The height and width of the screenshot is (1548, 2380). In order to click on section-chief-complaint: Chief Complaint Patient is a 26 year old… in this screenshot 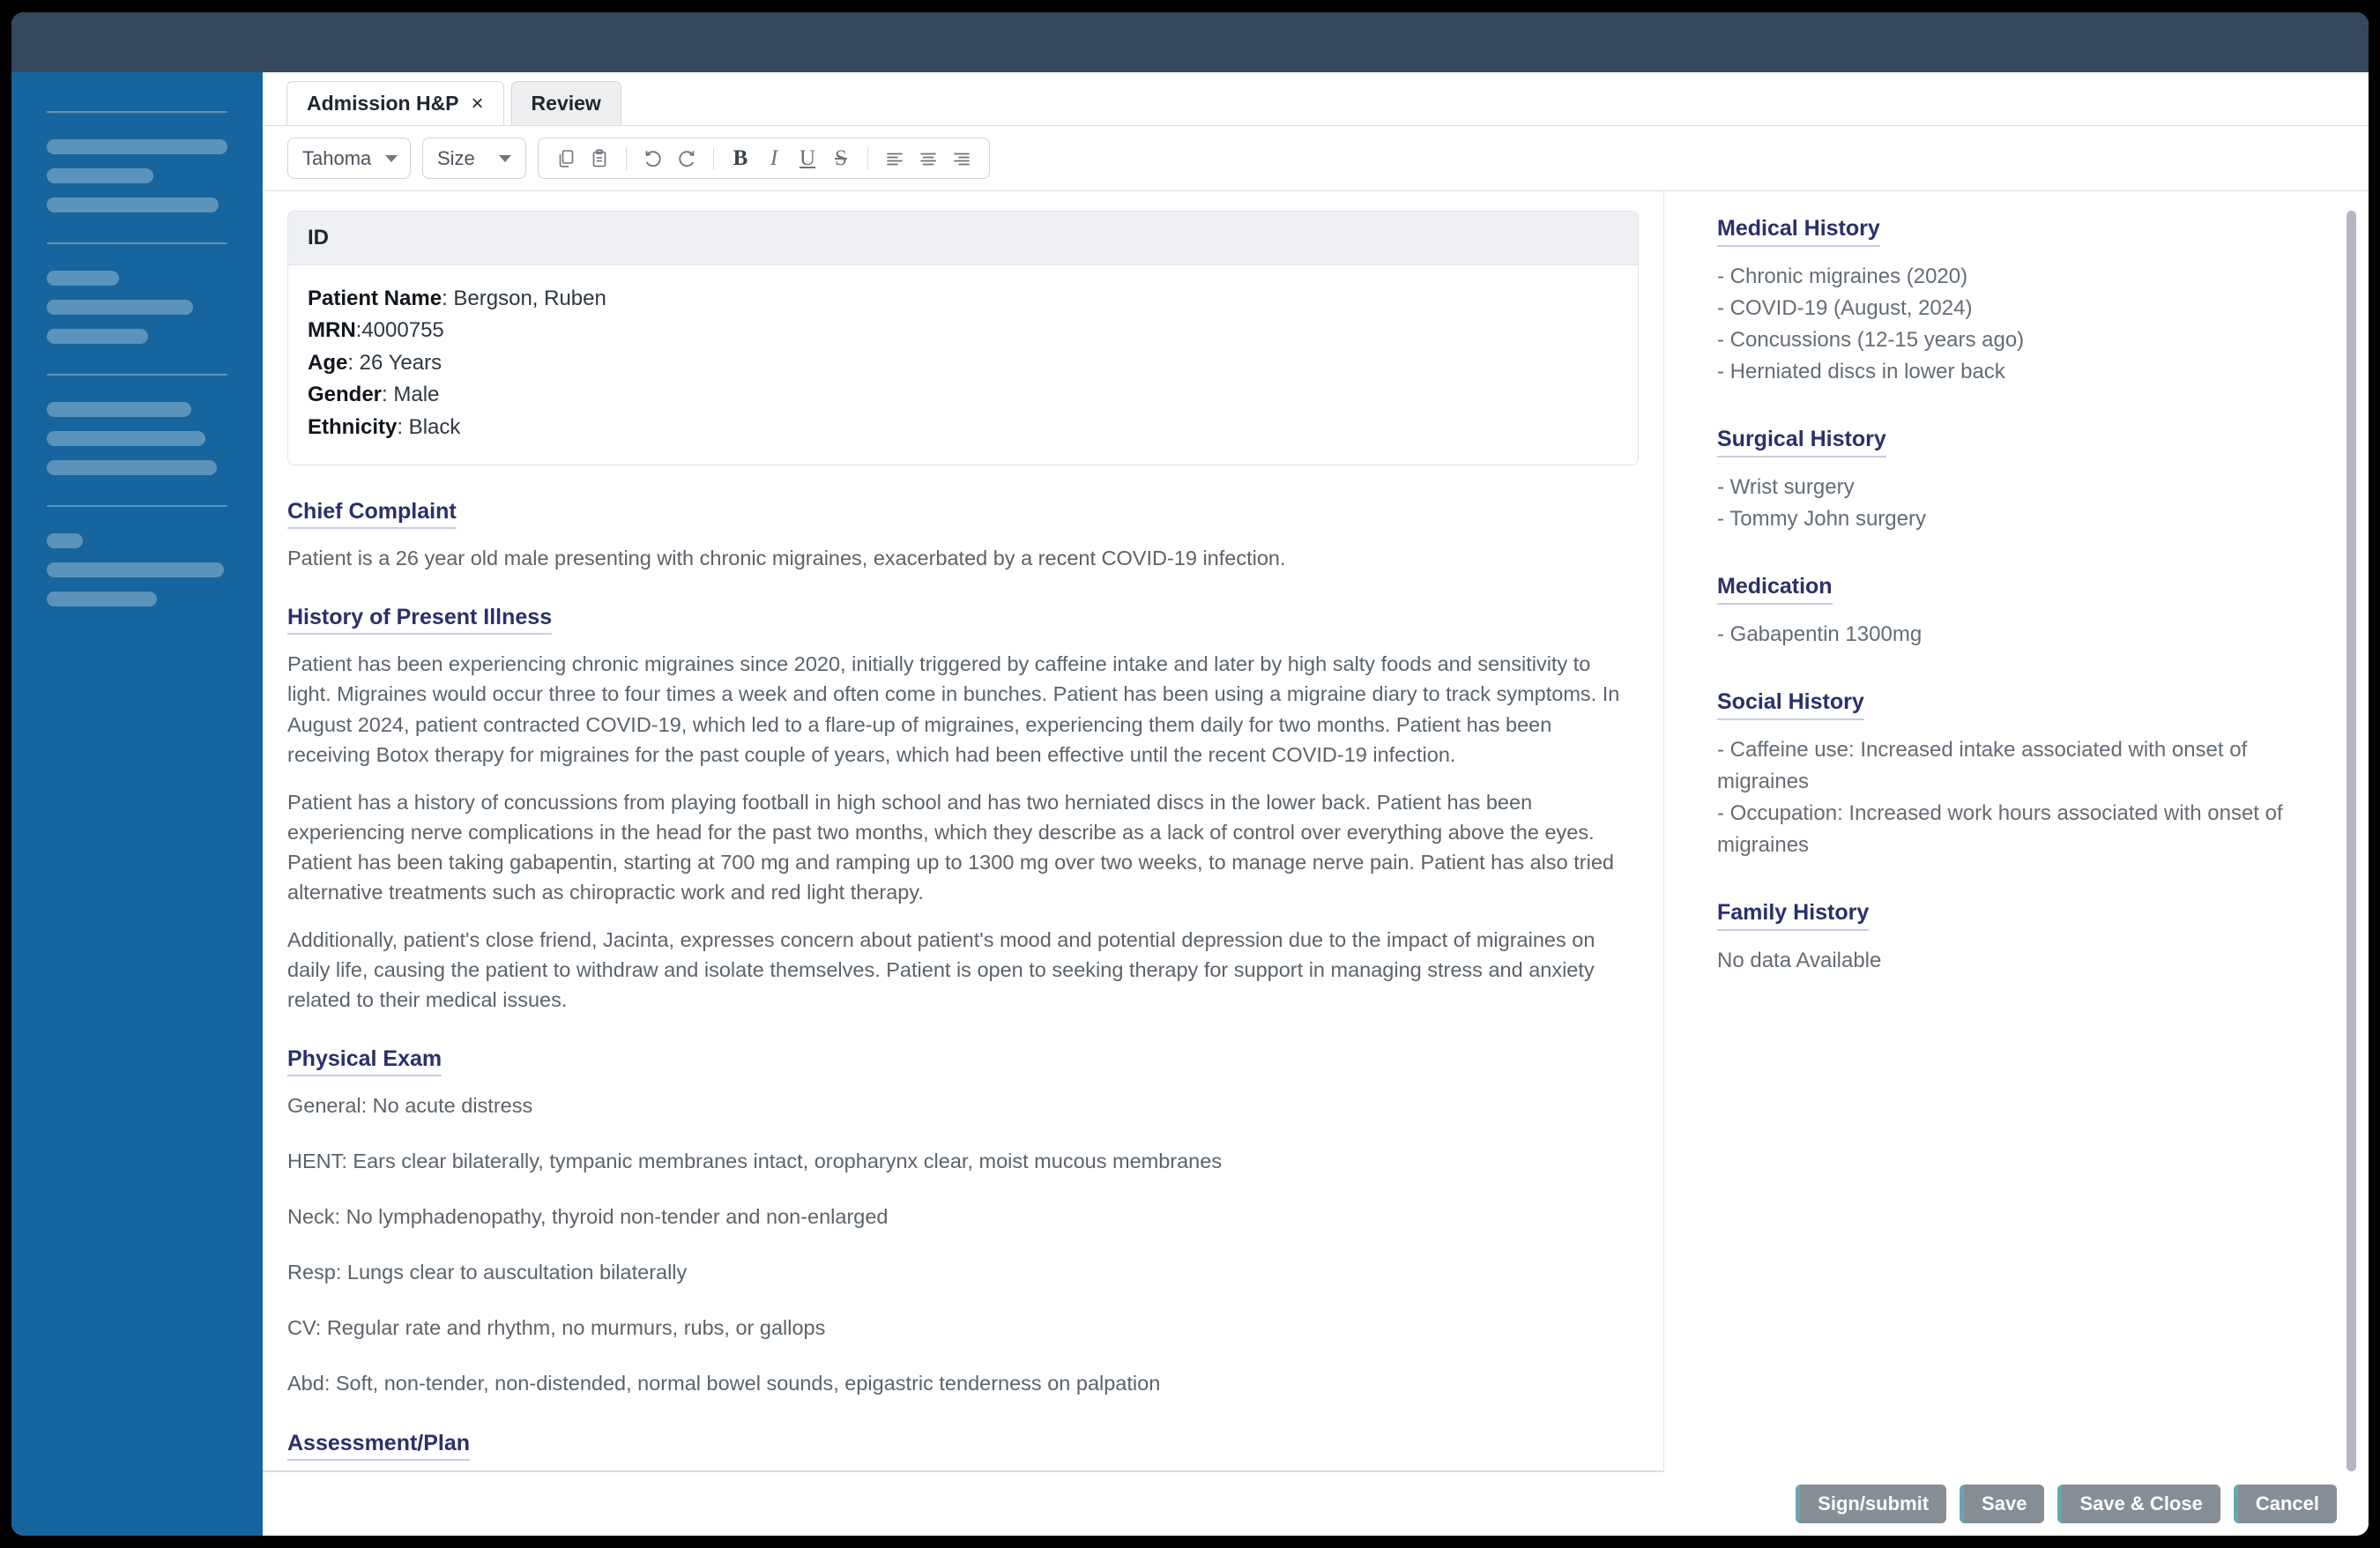, I will do `click(963, 533)`.